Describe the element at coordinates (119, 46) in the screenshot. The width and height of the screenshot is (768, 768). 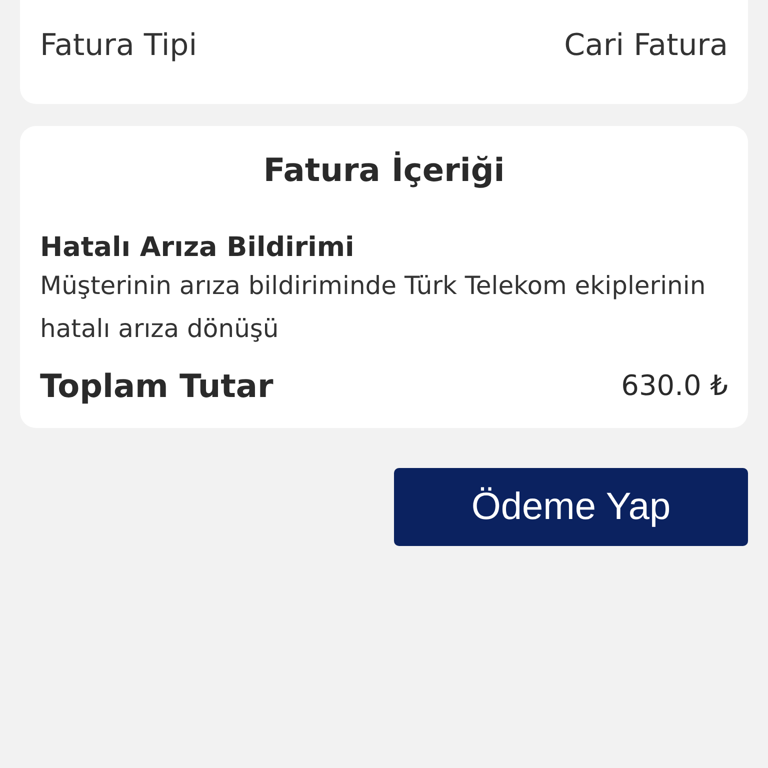
I see `invoice-type-label: Fatura Tipi` at that location.